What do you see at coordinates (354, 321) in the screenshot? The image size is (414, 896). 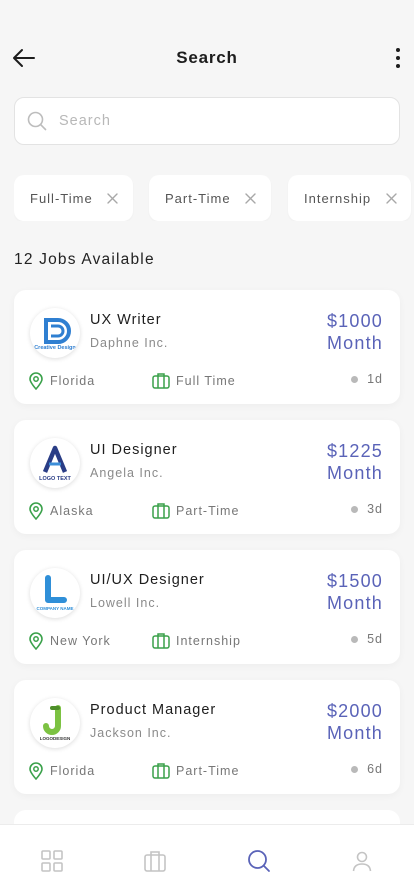 I see `salary-amount: $1000` at bounding box center [354, 321].